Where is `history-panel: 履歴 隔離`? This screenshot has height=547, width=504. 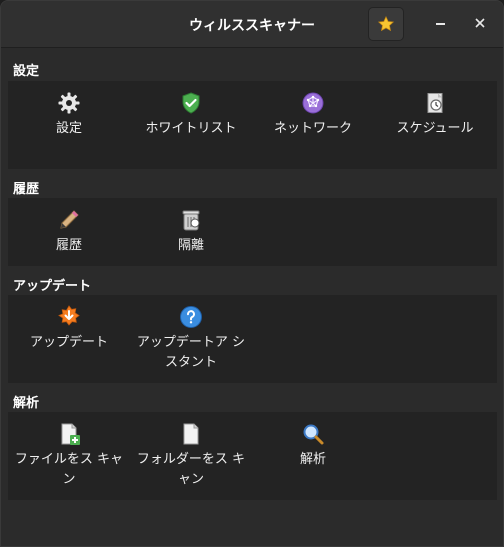 history-panel: 履歴 隔離 is located at coordinates (252, 232).